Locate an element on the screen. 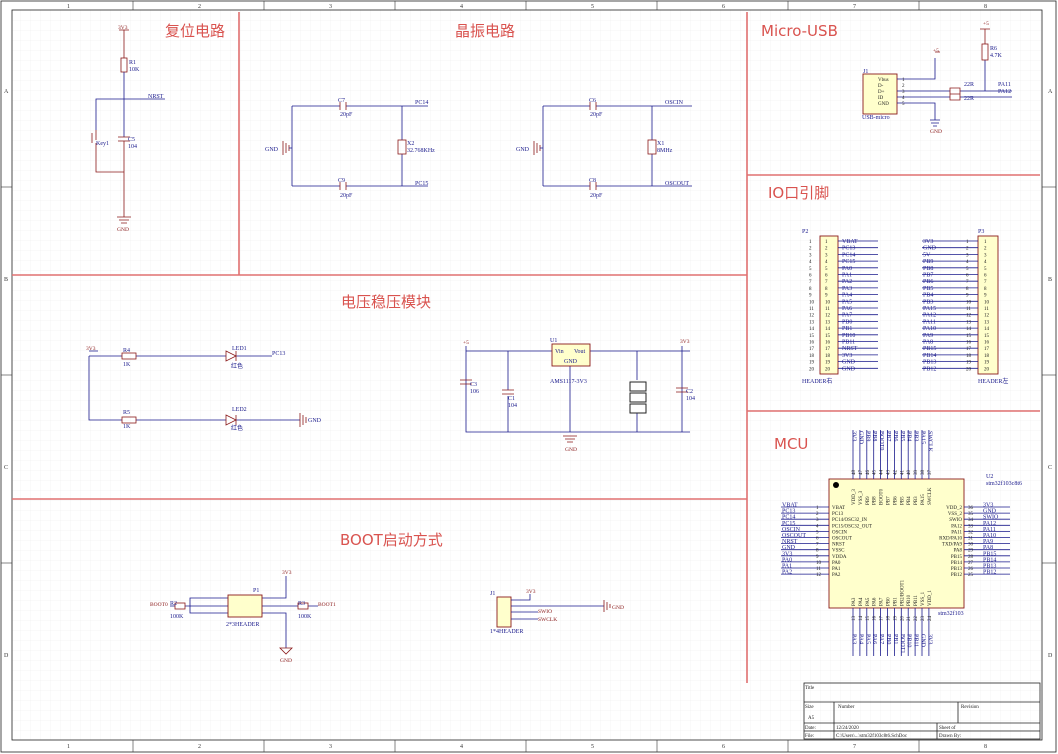 The image size is (1058, 754). p2-pin-inner: 16 is located at coordinates (828, 343).